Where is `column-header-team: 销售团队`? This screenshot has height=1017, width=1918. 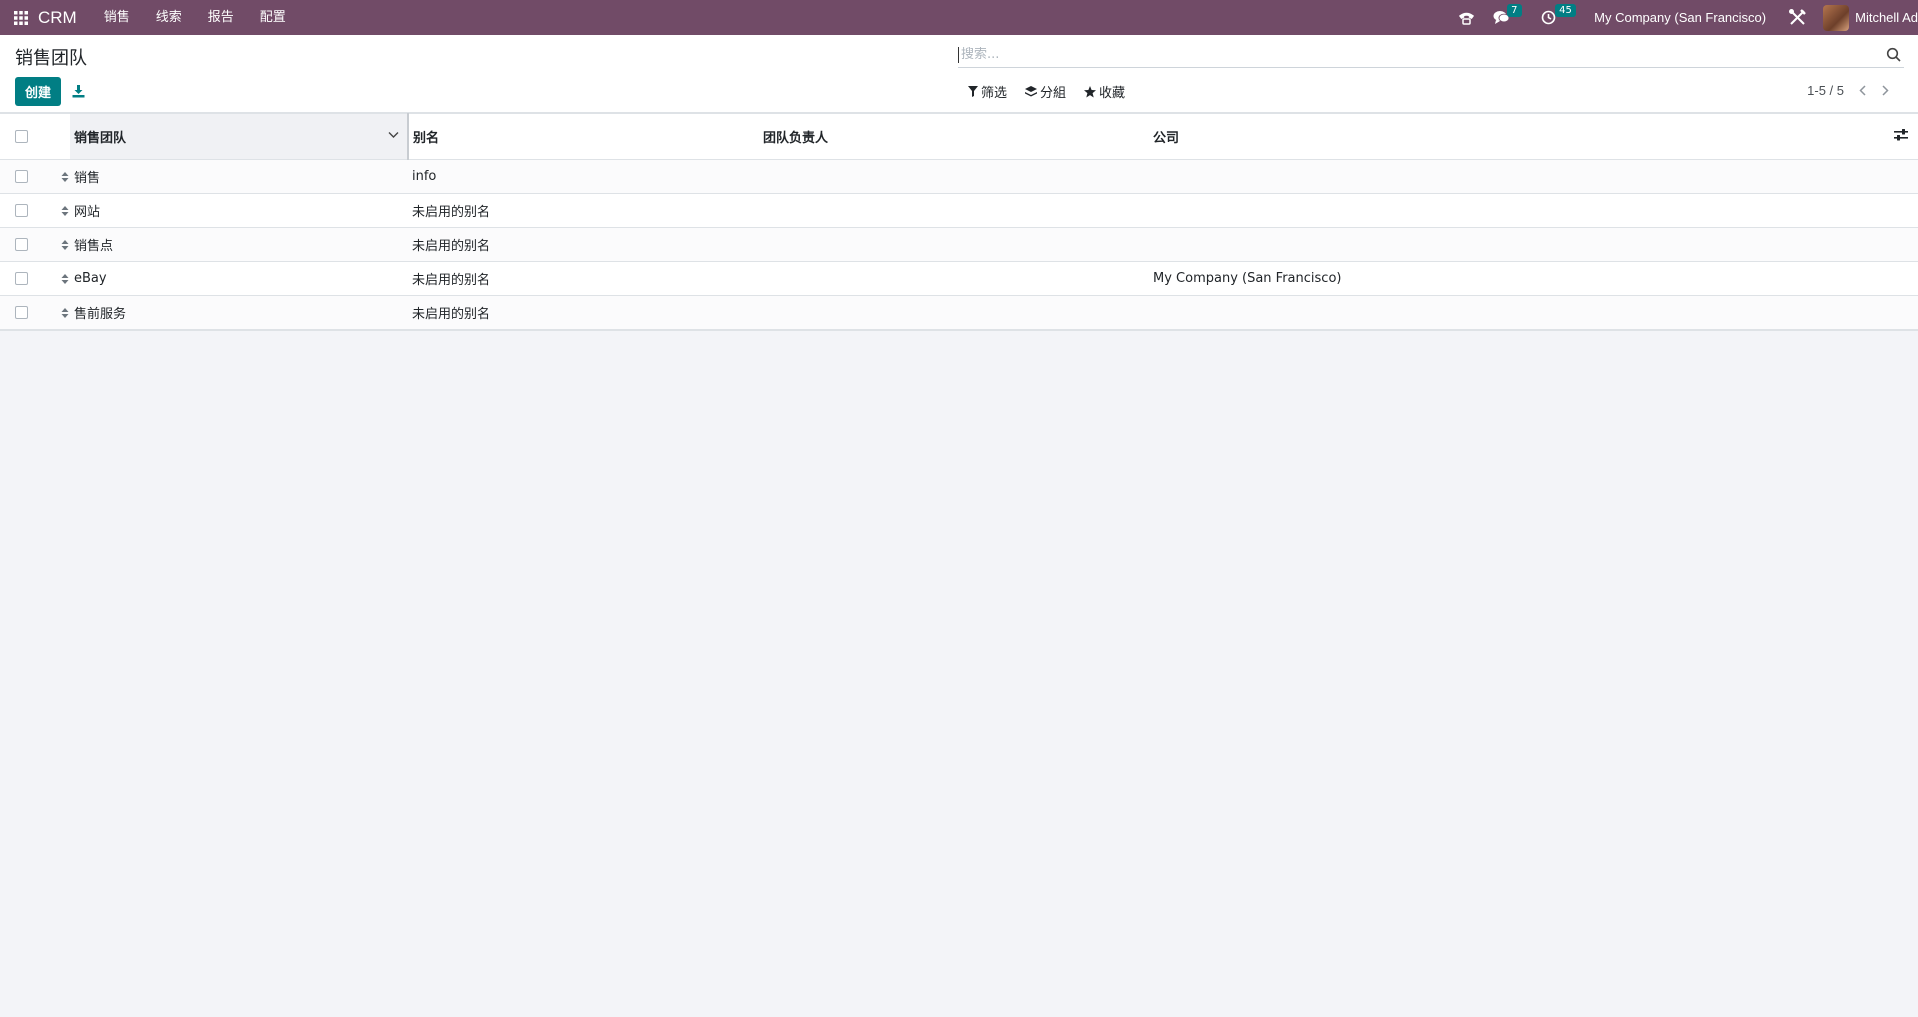
column-header-team: 销售团队 is located at coordinates (239, 136).